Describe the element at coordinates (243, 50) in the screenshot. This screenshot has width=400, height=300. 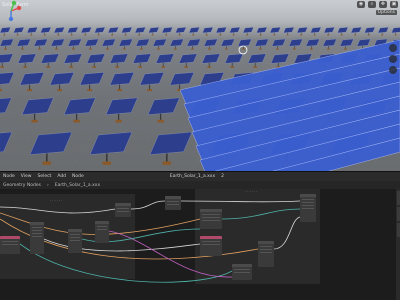
I see `selection-indicator` at that location.